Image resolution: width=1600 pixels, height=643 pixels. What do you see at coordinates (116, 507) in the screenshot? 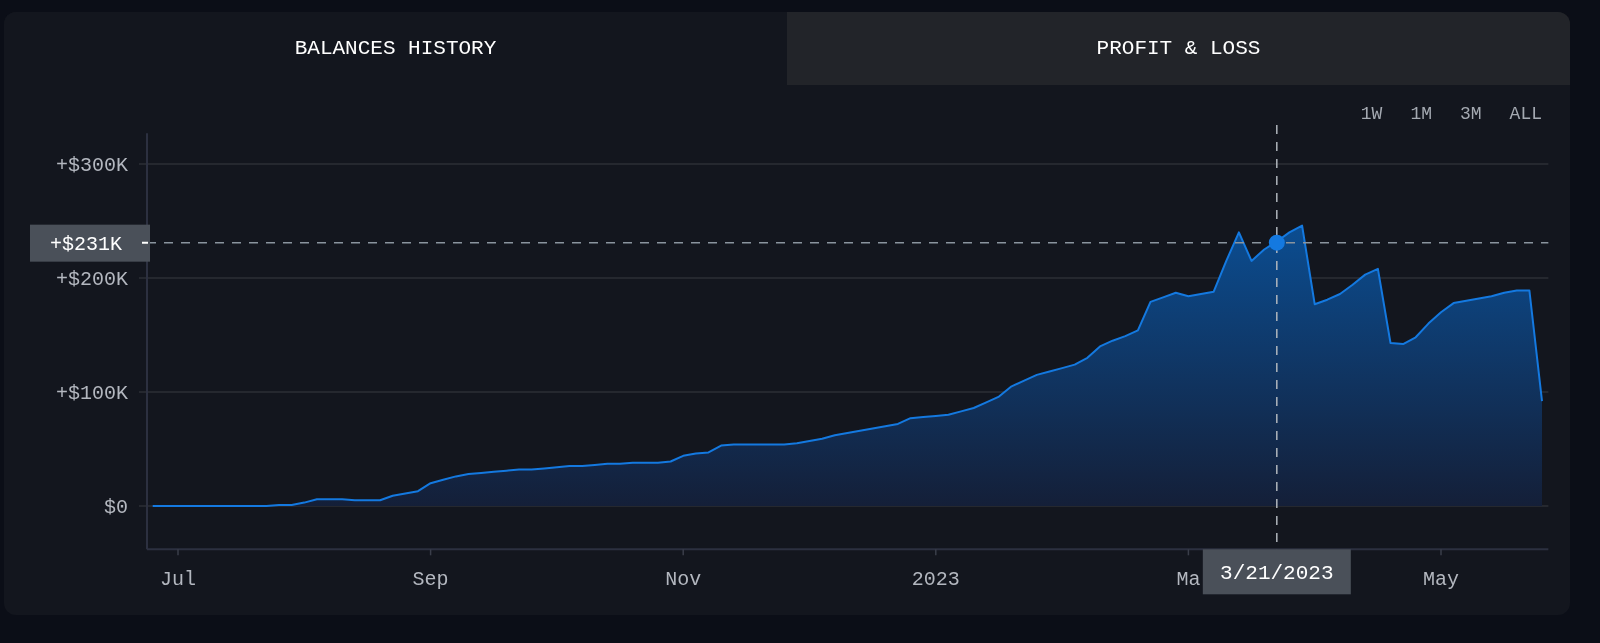
I see `axis-label: $0` at bounding box center [116, 507].